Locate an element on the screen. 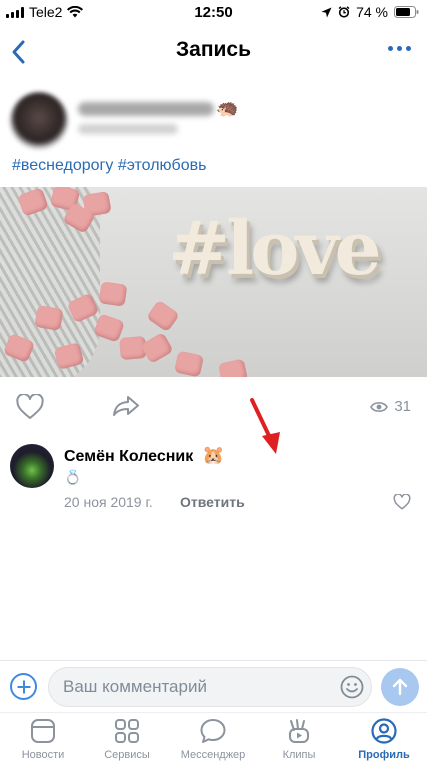 This screenshot has height=768, width=427. tab-profile: Профиль is located at coordinates (384, 739).